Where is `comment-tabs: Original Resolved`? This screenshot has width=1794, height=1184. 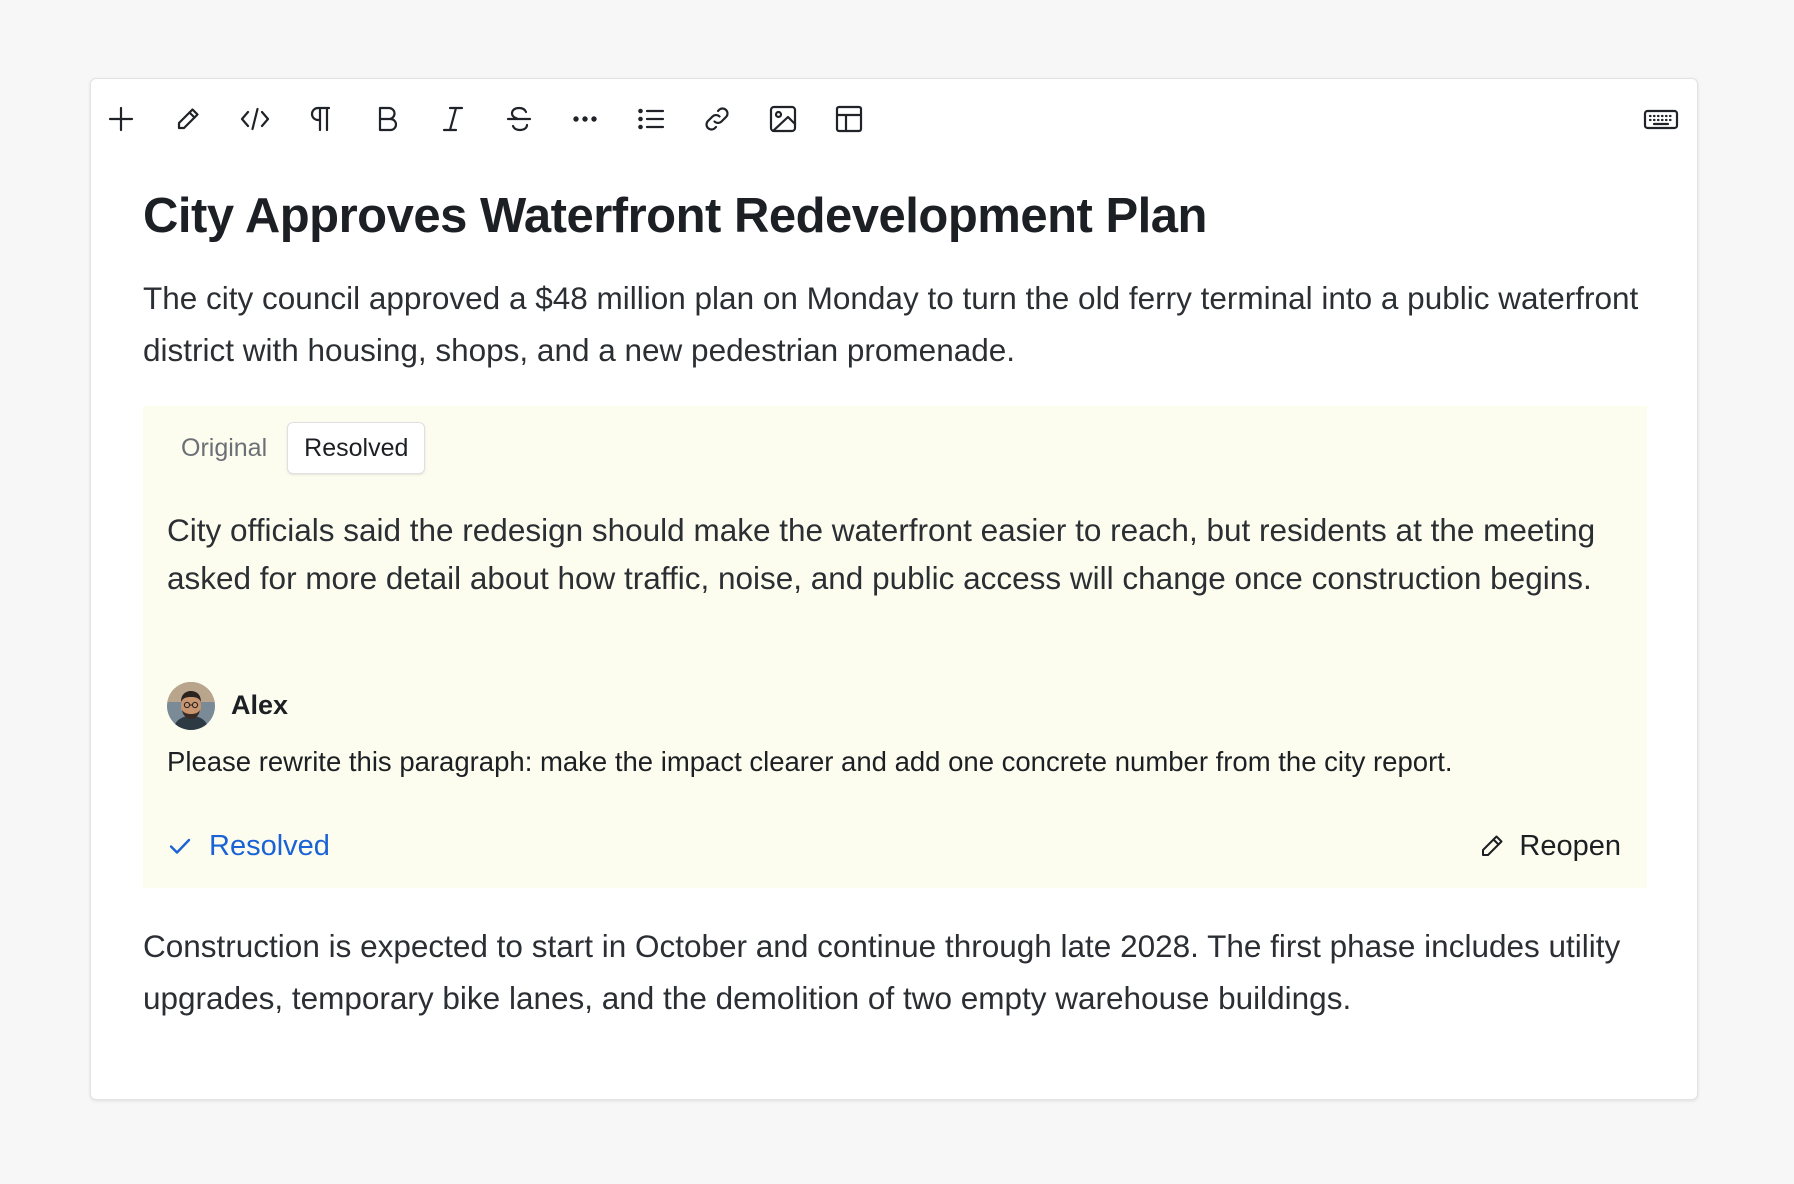
comment-tabs: Original Resolved is located at coordinates (295, 447).